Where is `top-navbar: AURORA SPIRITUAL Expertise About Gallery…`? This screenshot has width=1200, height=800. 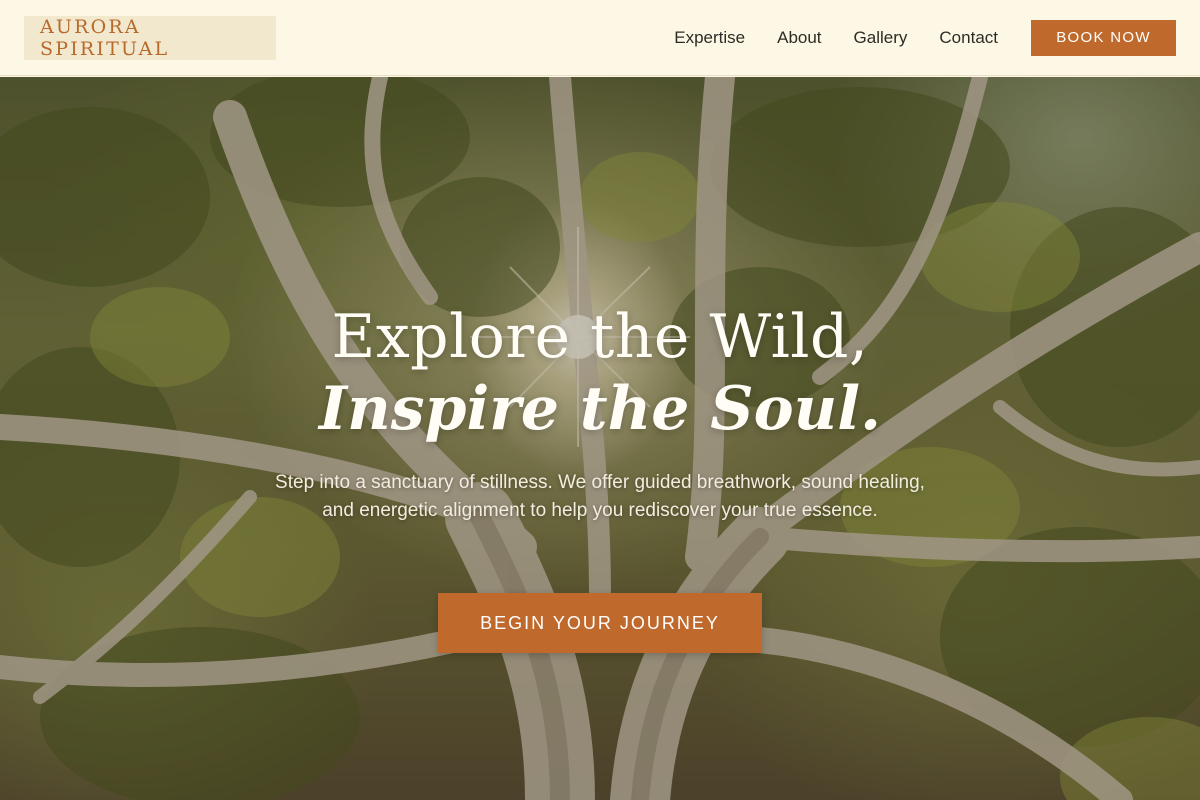
top-navbar: AURORA SPIRITUAL Expertise About Gallery… is located at coordinates (600, 38).